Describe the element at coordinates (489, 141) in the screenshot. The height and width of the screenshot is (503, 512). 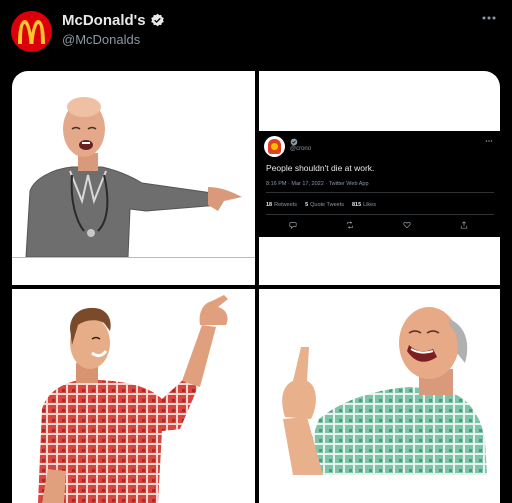
I see `embedded-more-icon` at that location.